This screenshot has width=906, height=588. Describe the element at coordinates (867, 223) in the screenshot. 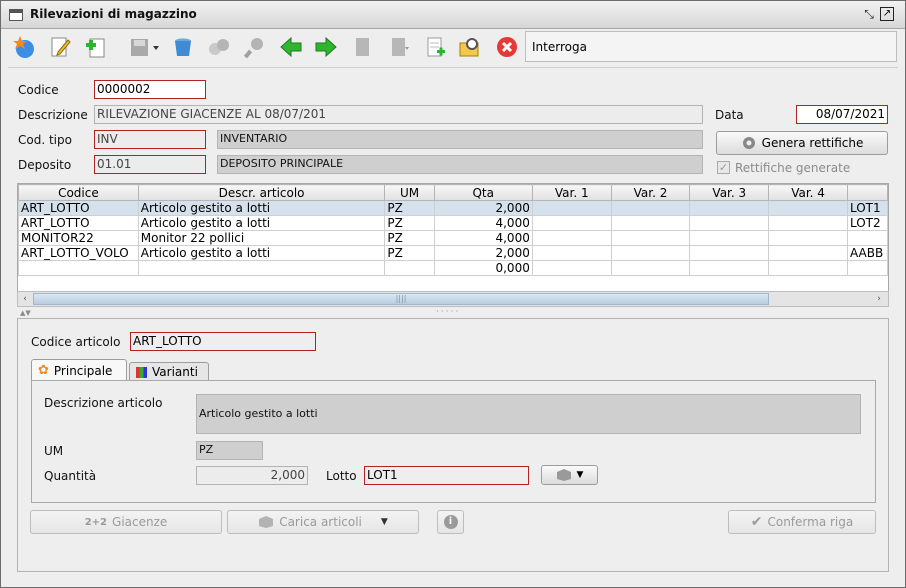

I see `cell: LOT2` at that location.